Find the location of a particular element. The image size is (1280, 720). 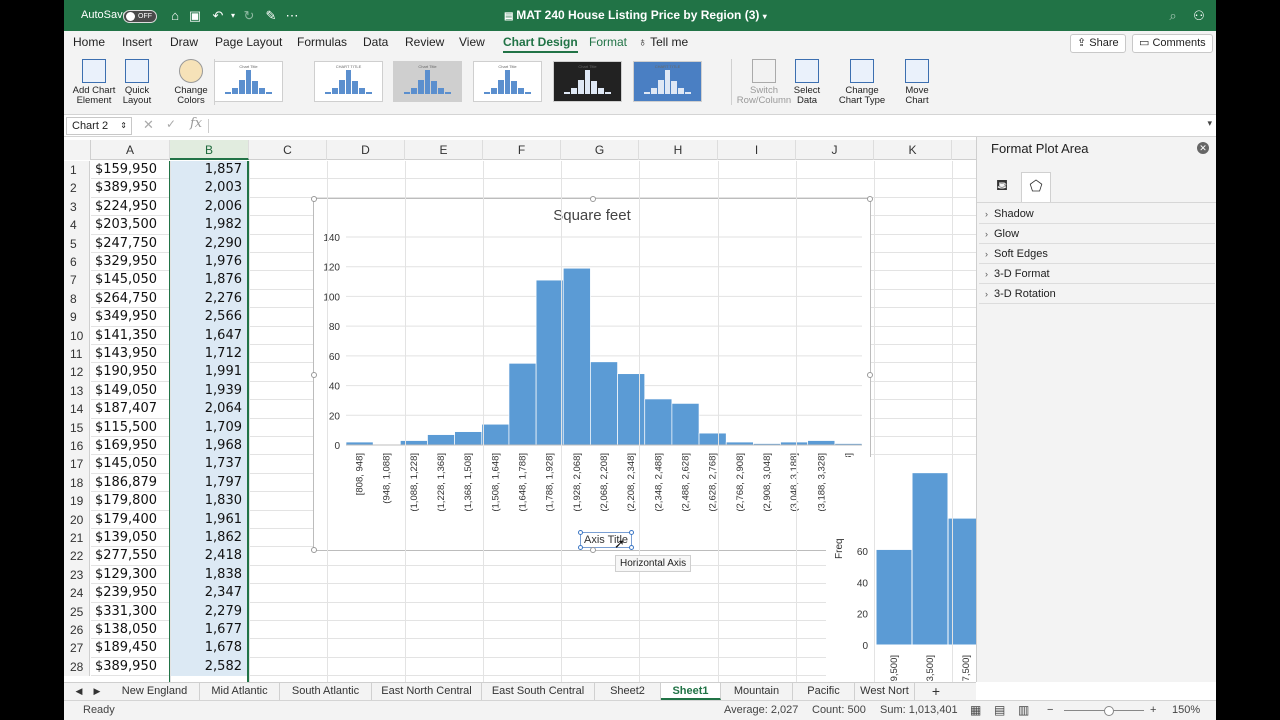

more-icon: ⋯ is located at coordinates (292, 15).